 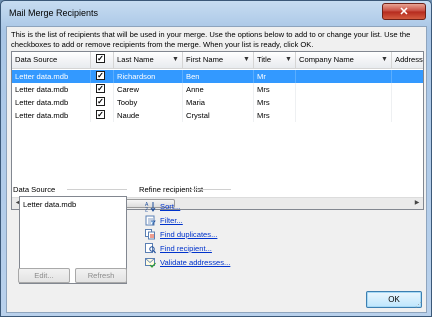 What do you see at coordinates (150, 207) in the screenshot?
I see `sort-icon: A Z` at bounding box center [150, 207].